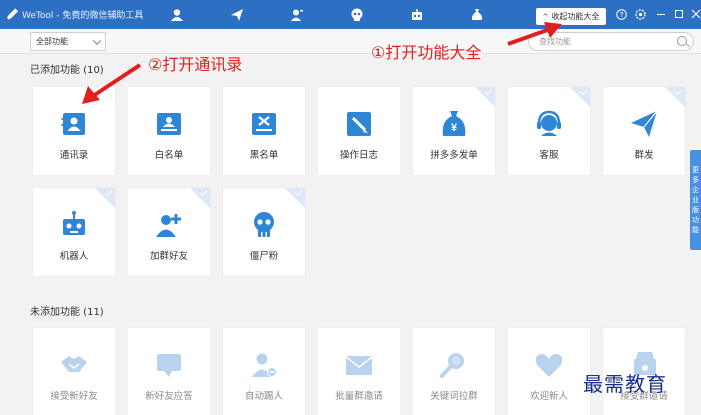 The width and height of the screenshot is (701, 415). Describe the element at coordinates (625, 384) in the screenshot. I see `watermark-logo: 最需教育` at that location.